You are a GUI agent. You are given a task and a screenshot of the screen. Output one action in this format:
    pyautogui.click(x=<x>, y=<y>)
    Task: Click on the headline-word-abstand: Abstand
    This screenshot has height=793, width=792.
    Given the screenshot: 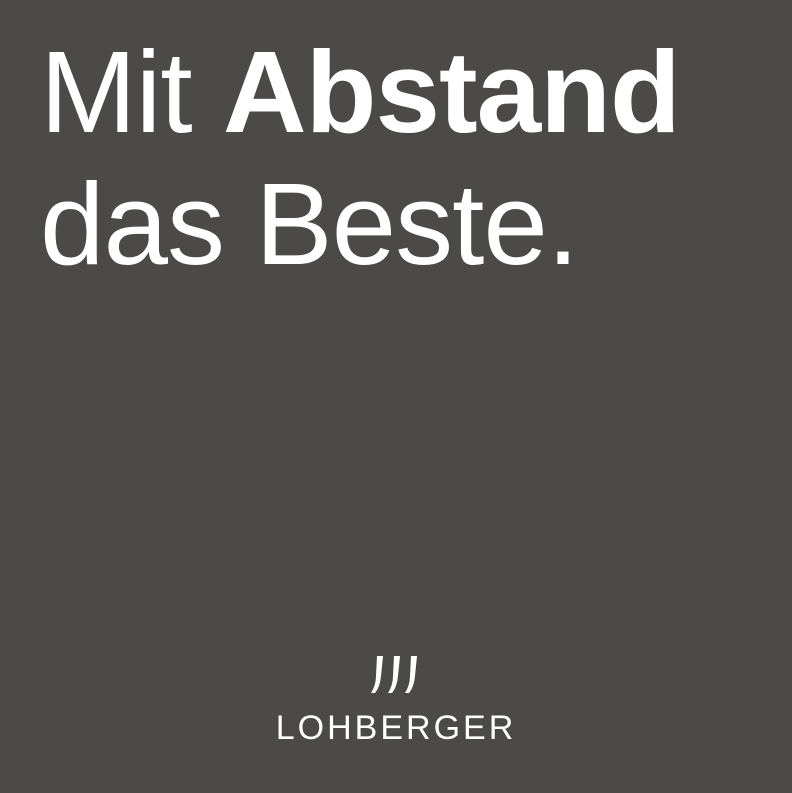 What is the action you would take?
    pyautogui.click(x=451, y=92)
    